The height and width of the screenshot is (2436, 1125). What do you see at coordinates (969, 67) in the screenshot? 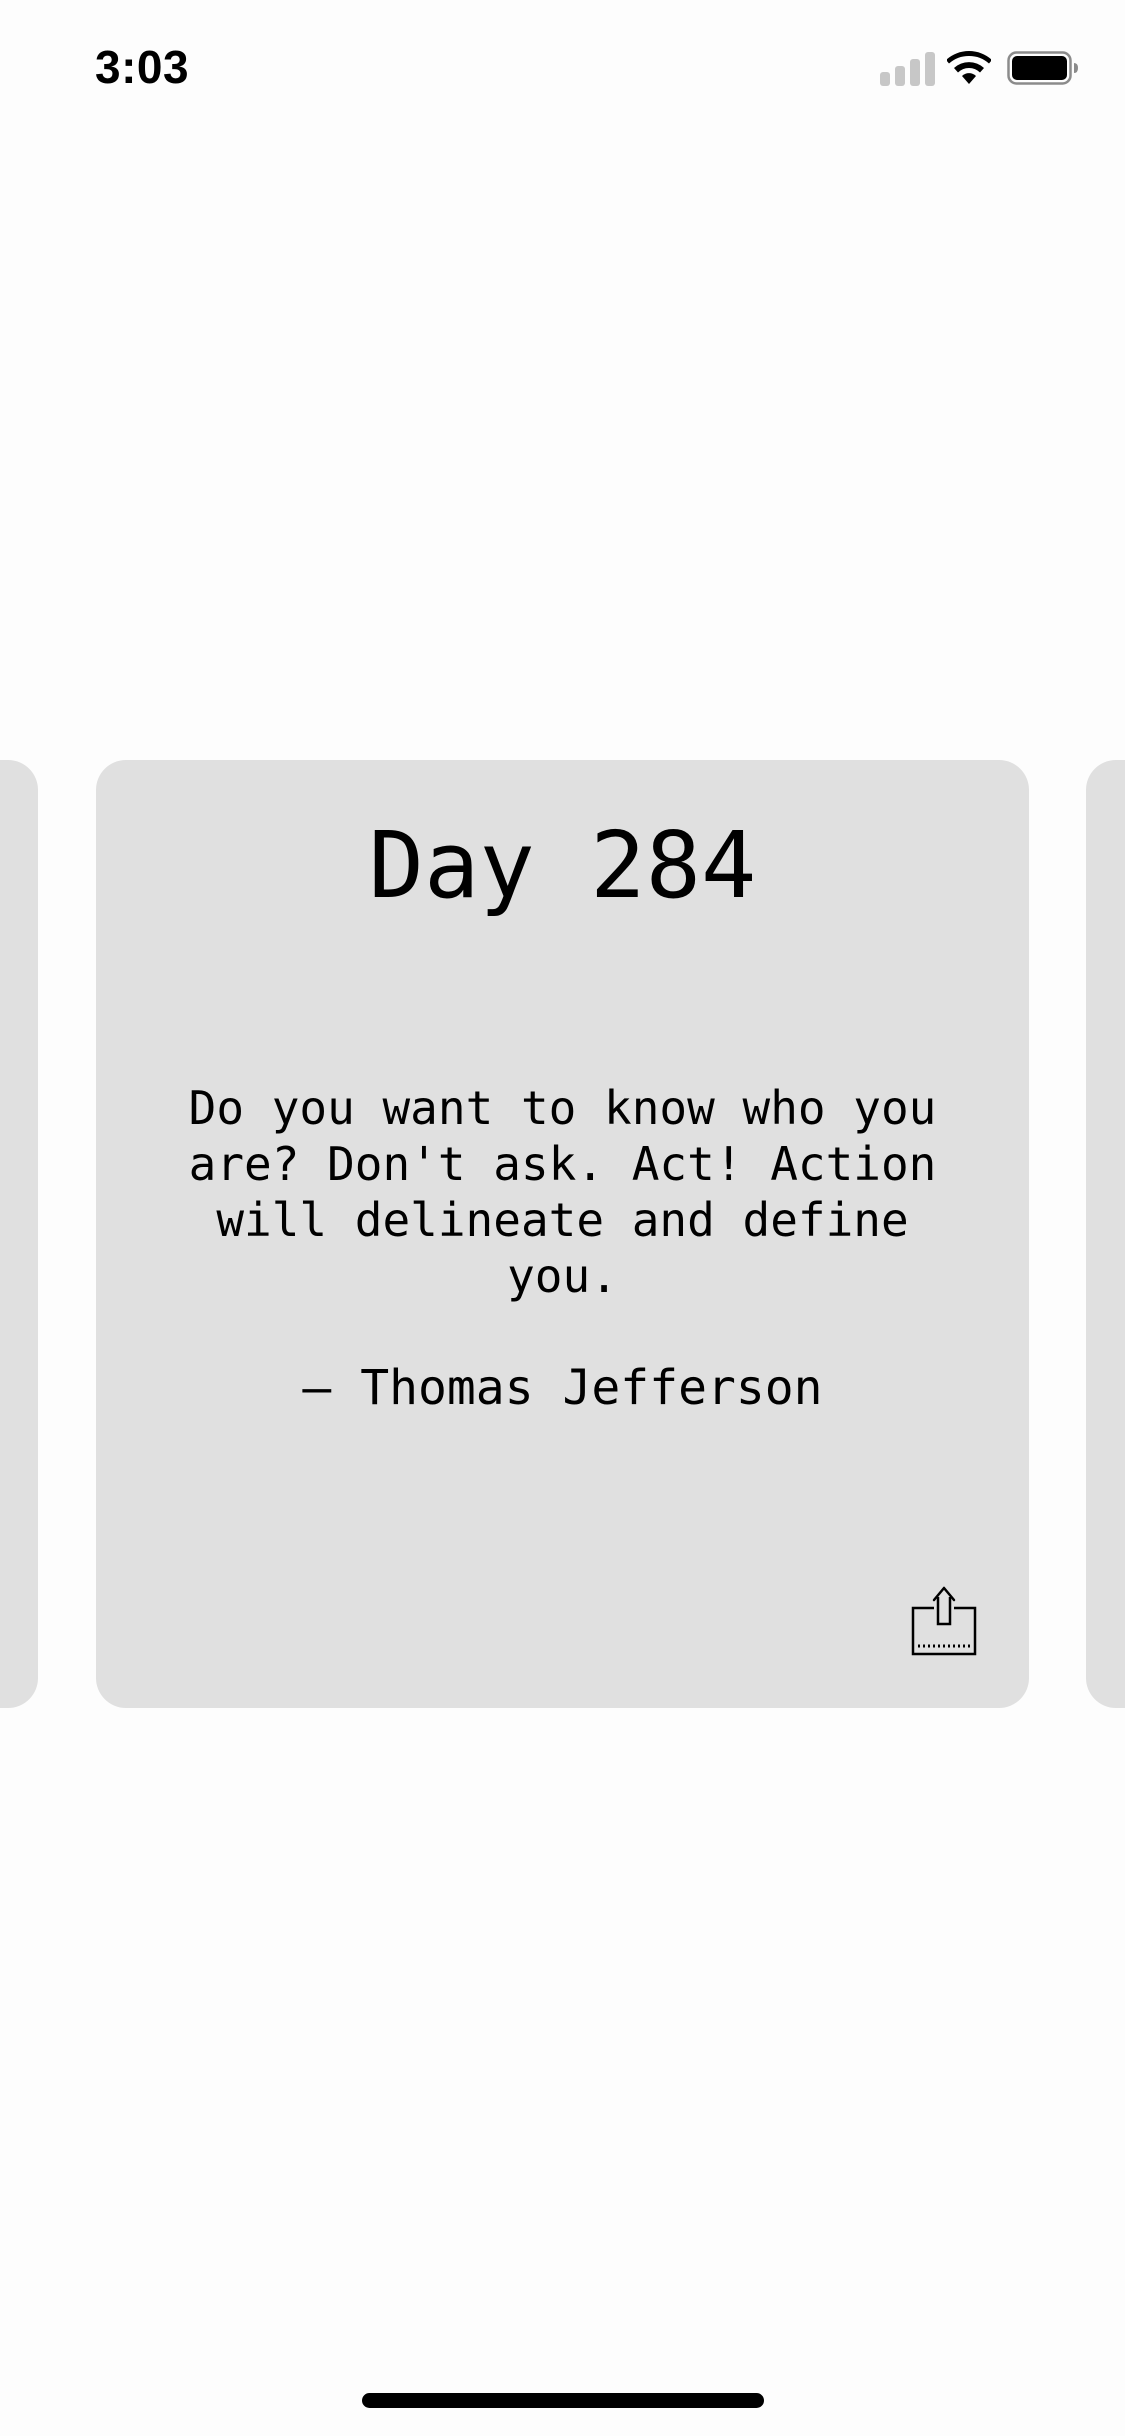
I see `wifi-icon` at bounding box center [969, 67].